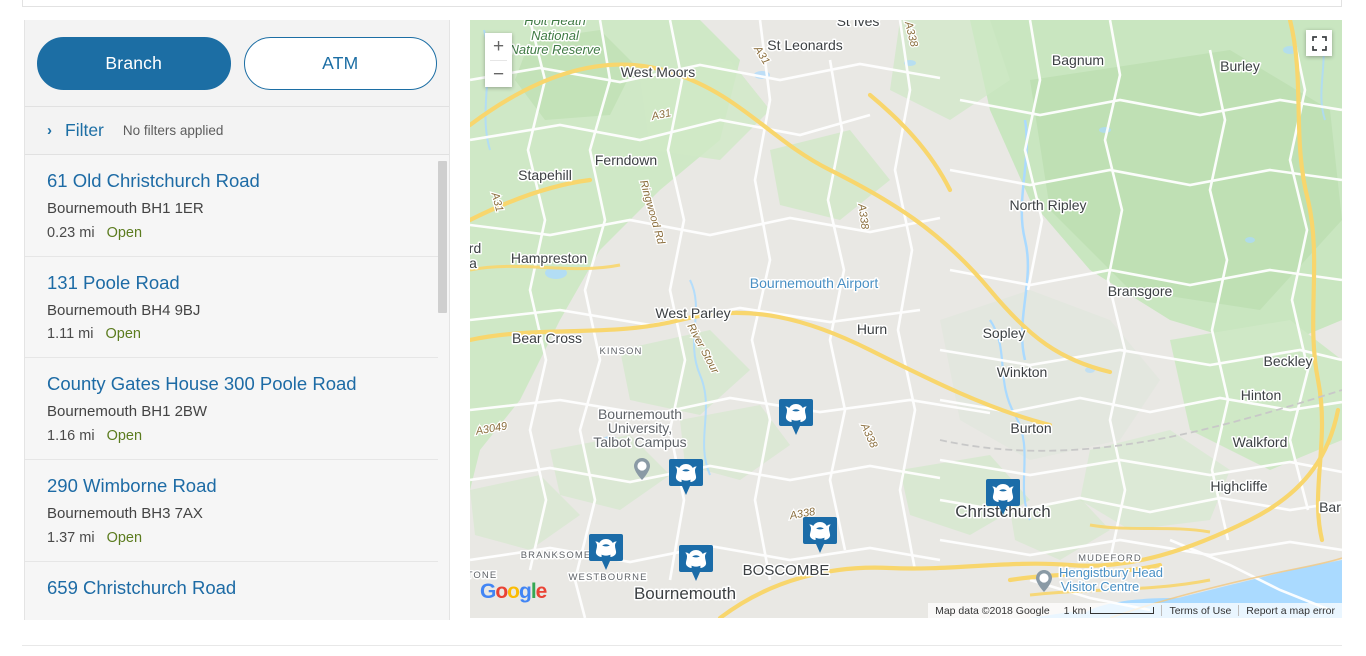  Describe the element at coordinates (127, 412) in the screenshot. I see `branch-address: Bournemouth BH1 2BW` at that location.